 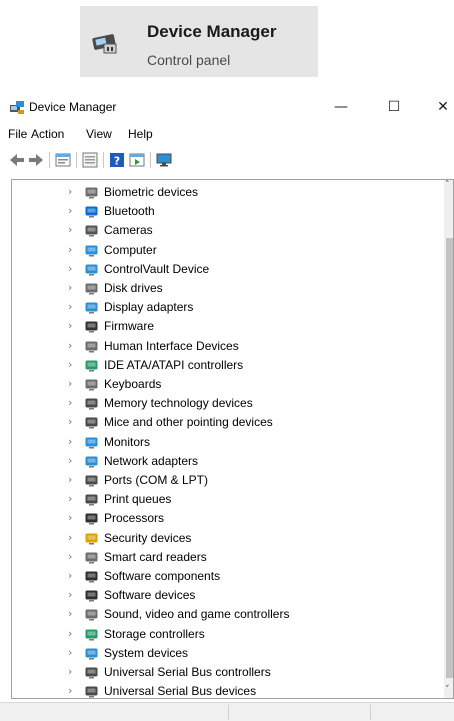 I want to click on tree-item: › Memory technology devices, so click(x=228, y=403).